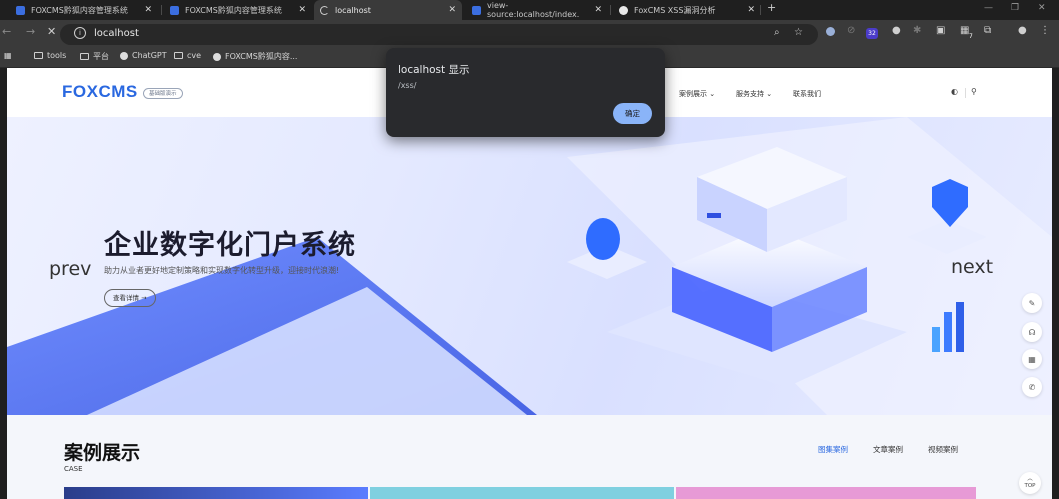 The height and width of the screenshot is (499, 1059). What do you see at coordinates (1045, 30) in the screenshot?
I see `menu-kebab-icon: ⋮` at bounding box center [1045, 30].